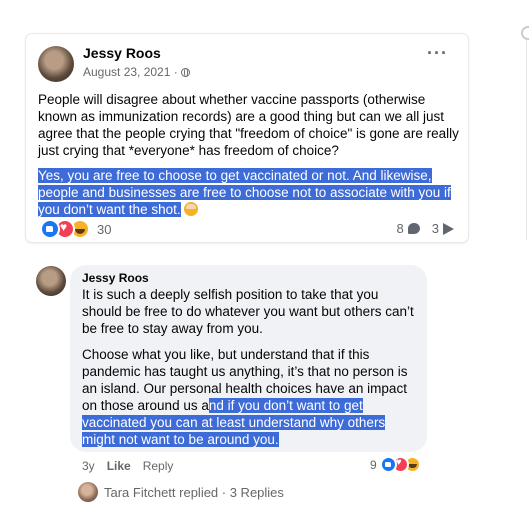  I want to click on comment-actions: 3y Like Reply, so click(127, 466).